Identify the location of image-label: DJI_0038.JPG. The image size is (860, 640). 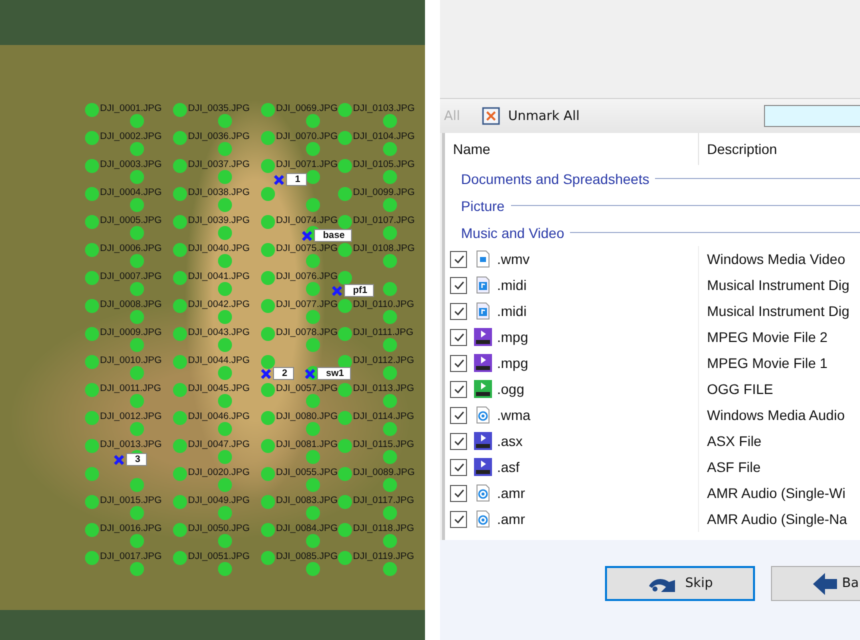
(219, 193).